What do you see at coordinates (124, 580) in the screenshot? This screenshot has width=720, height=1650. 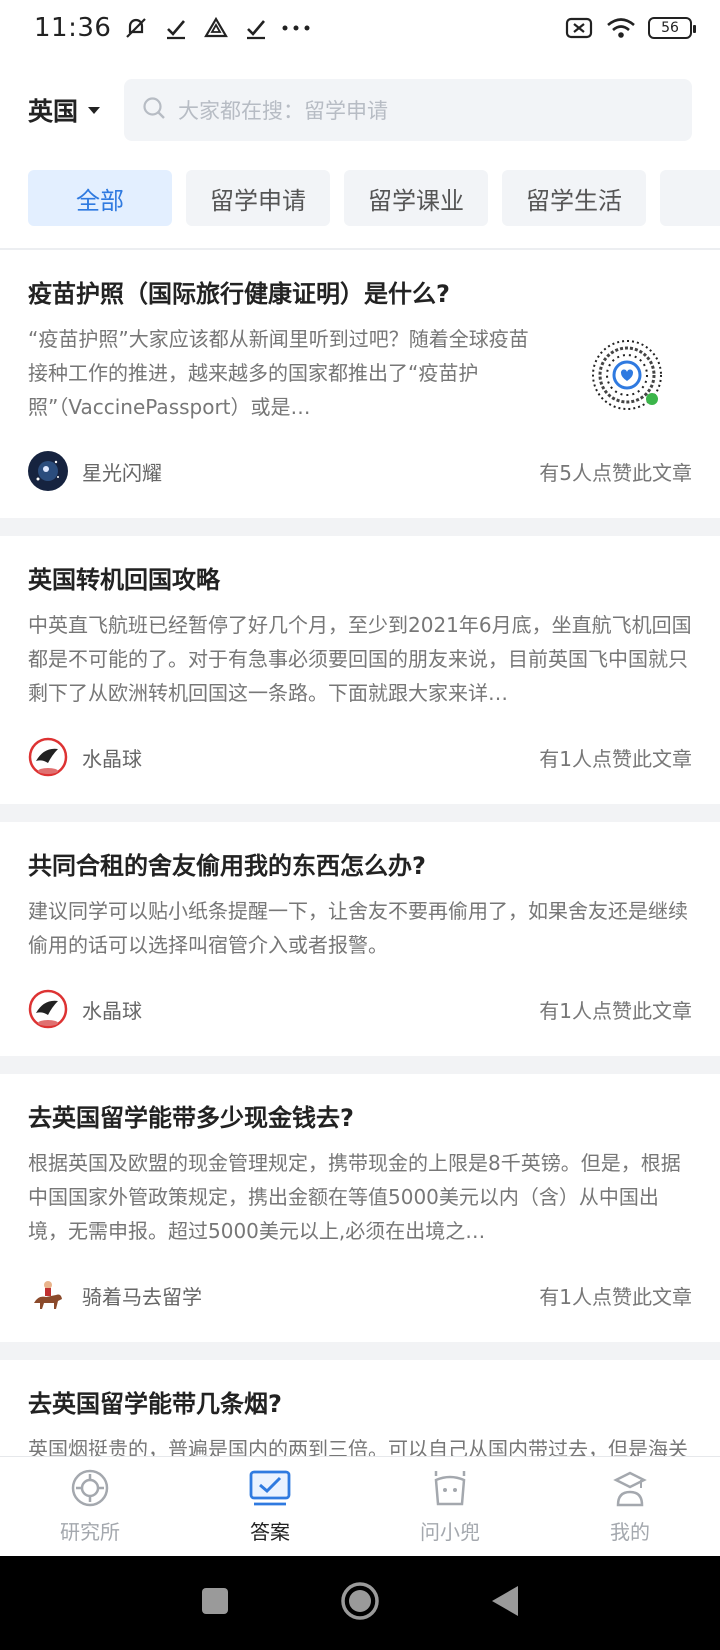 I see `article-title: 英国转机回国攻略` at bounding box center [124, 580].